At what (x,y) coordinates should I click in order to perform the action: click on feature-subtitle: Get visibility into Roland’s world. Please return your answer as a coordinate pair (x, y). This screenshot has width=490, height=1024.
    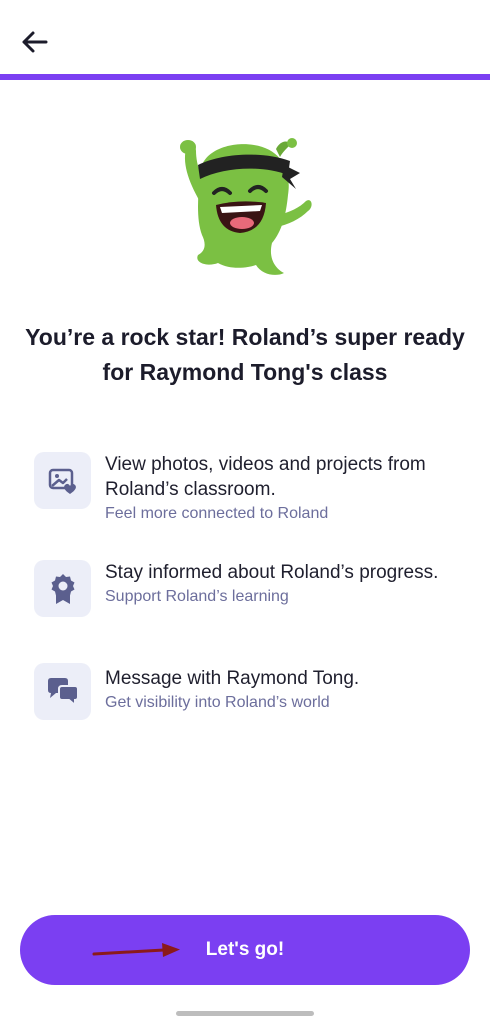
    Looking at the image, I should click on (217, 702).